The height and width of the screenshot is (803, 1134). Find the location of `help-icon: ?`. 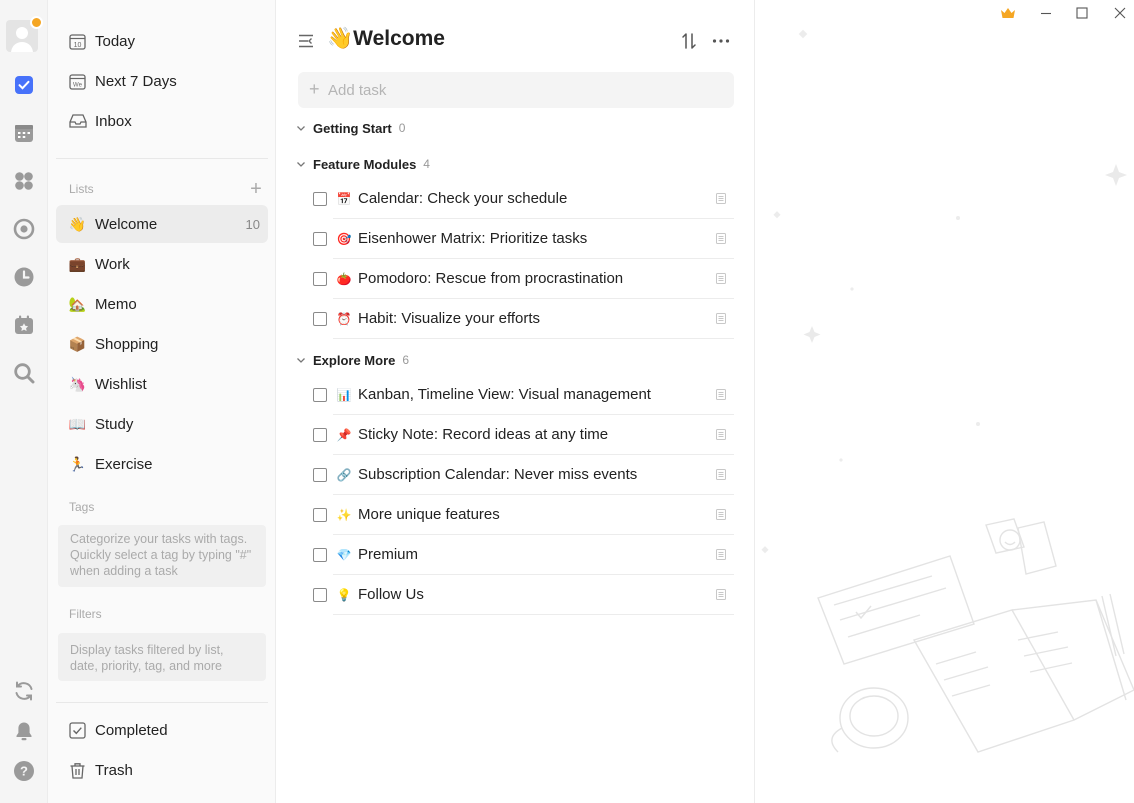

help-icon: ? is located at coordinates (24, 771).